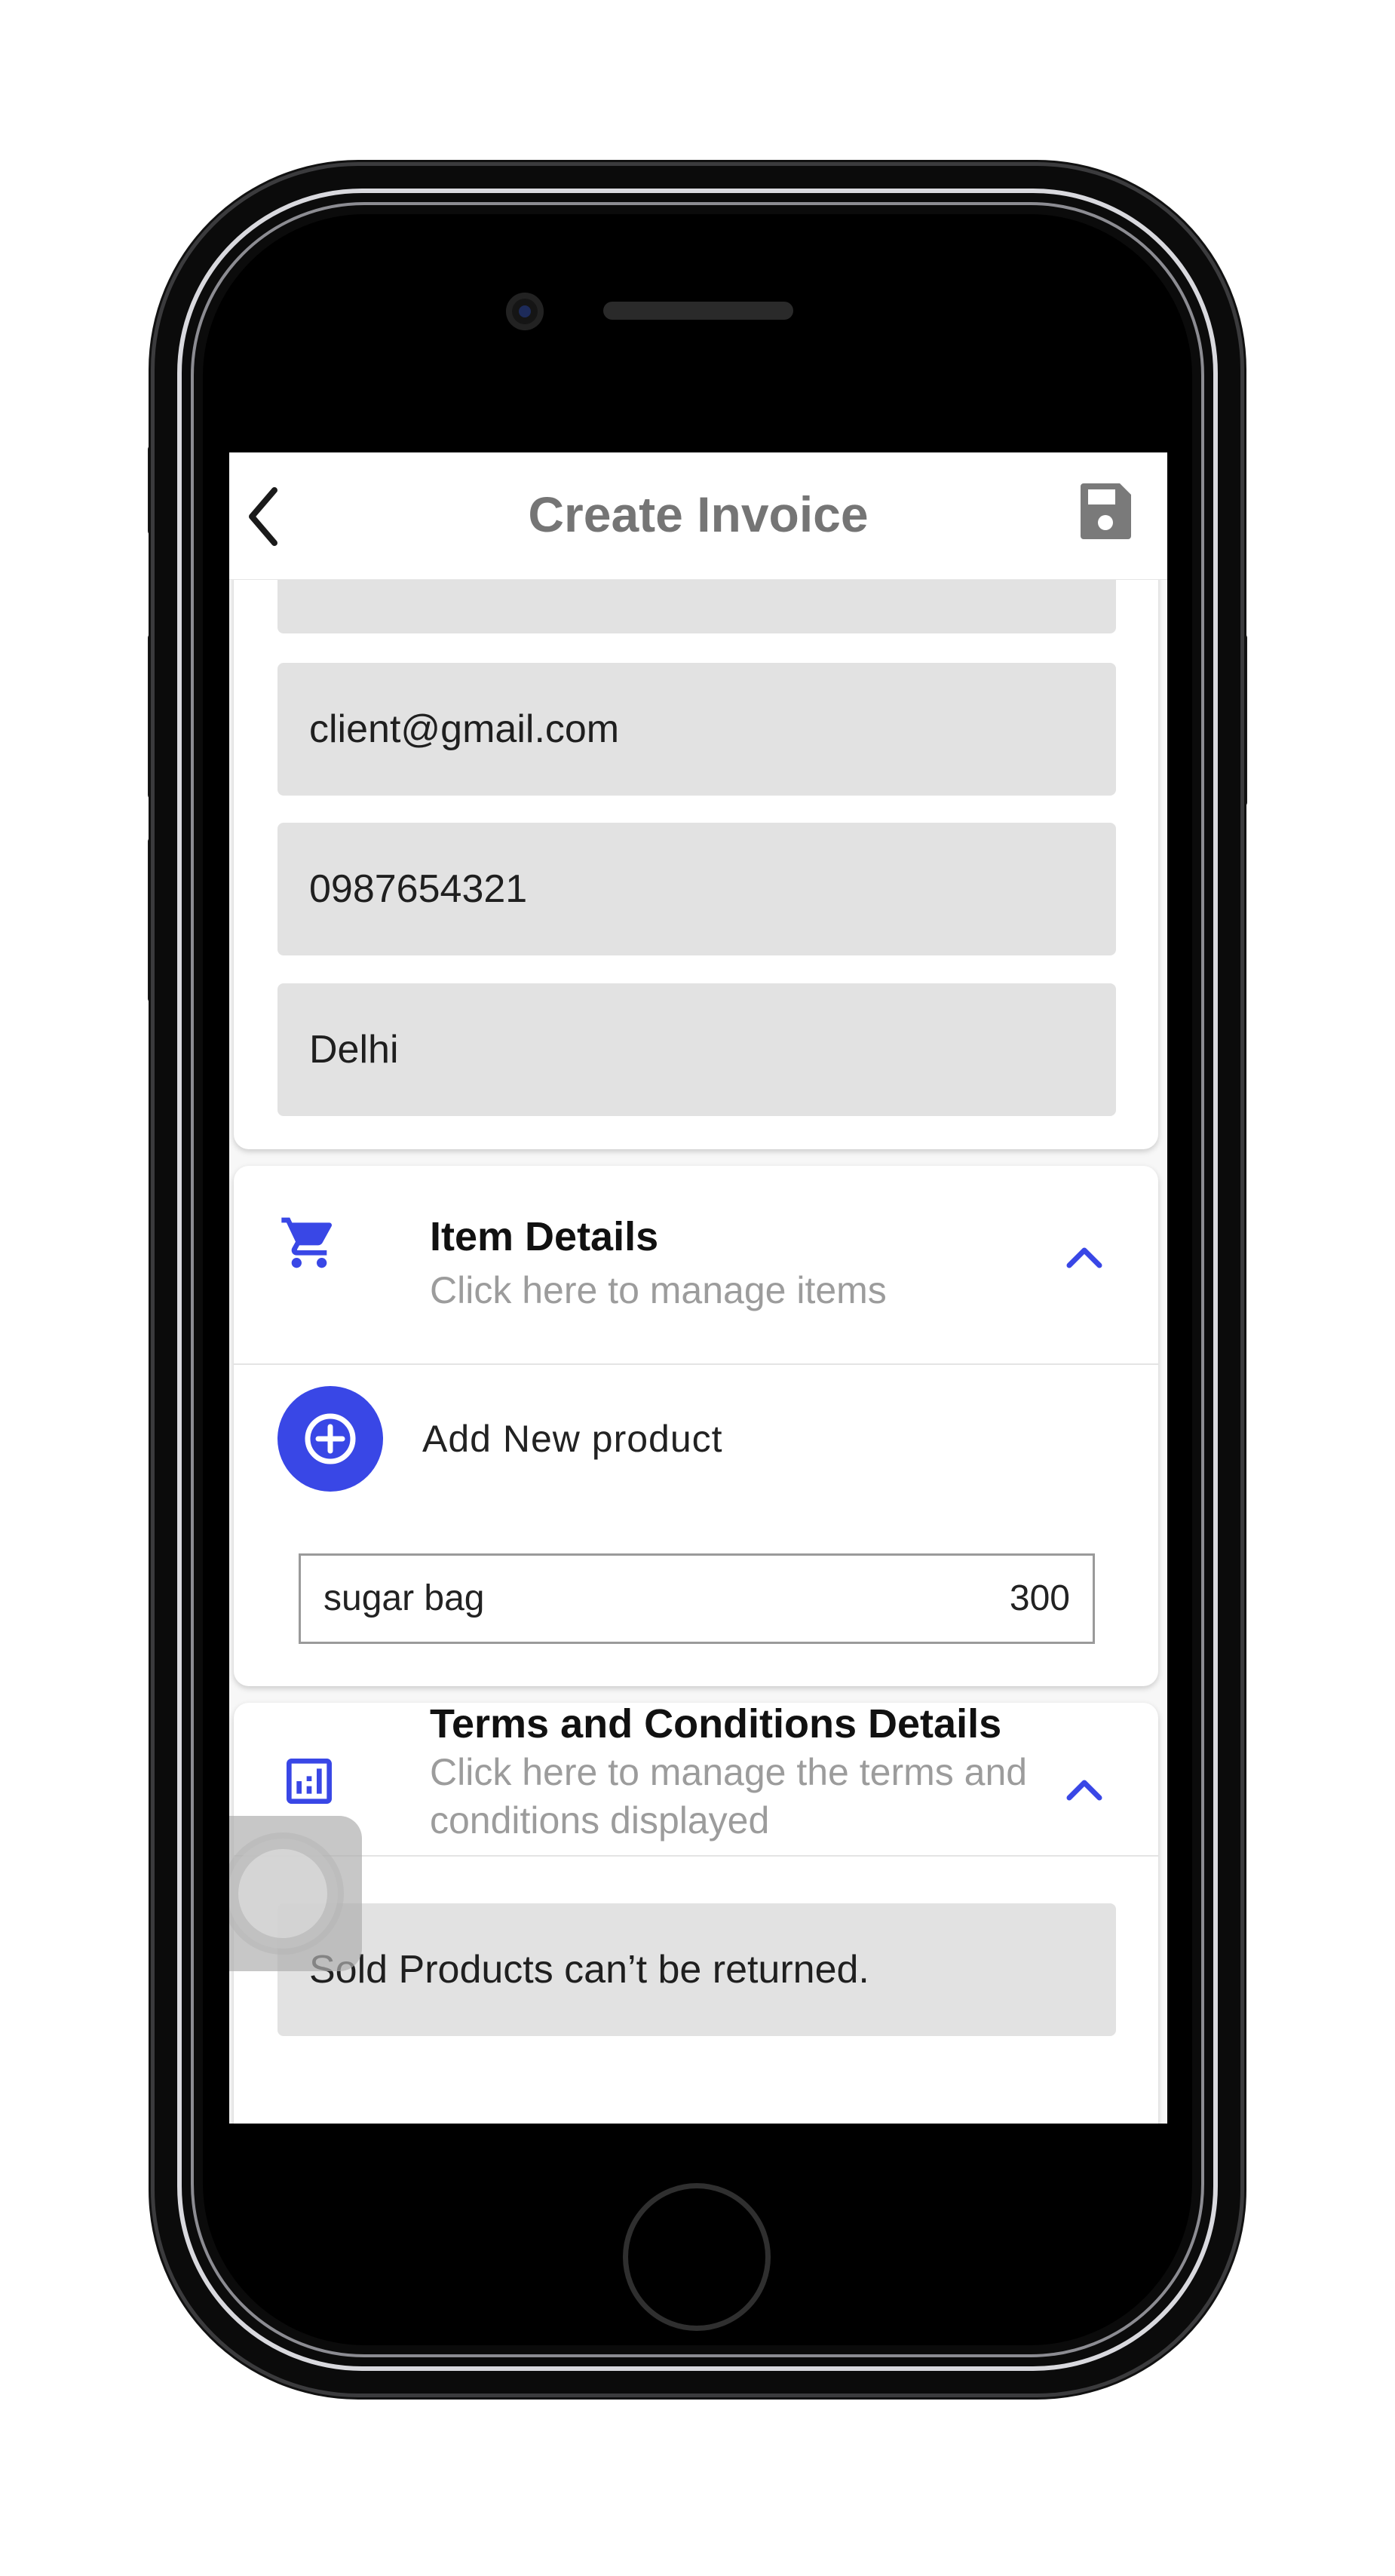 This screenshot has height=2576, width=1395. What do you see at coordinates (282, 1893) in the screenshot?
I see `assistive-touch-dot` at bounding box center [282, 1893].